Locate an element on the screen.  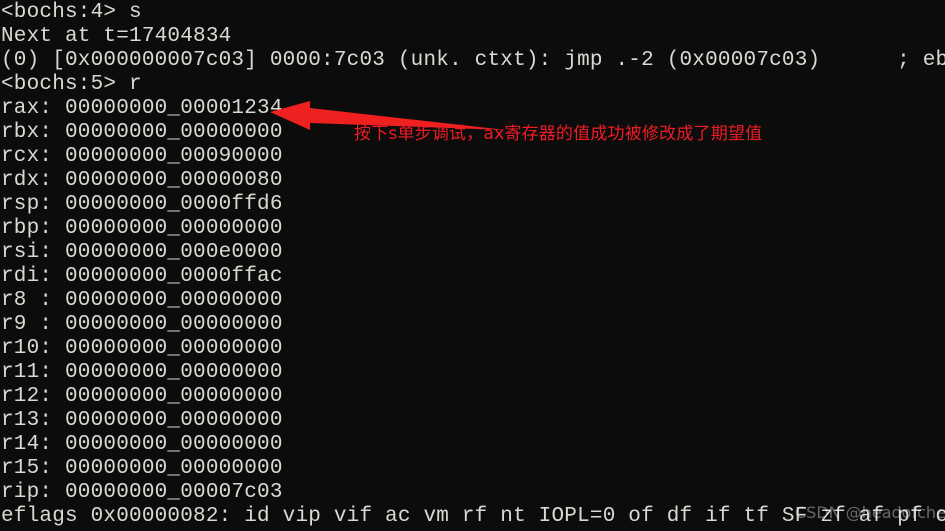
register-row-r8: r8 : 00000000_00000000 is located at coordinates (142, 300).